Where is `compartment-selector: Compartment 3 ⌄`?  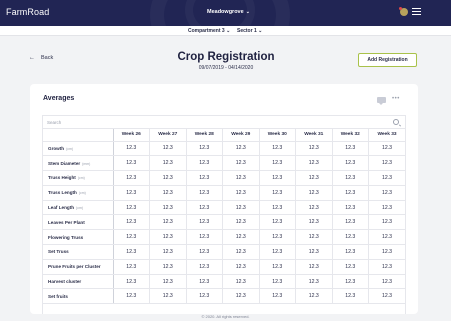
compartment-selector: Compartment 3 ⌄ is located at coordinates (209, 31).